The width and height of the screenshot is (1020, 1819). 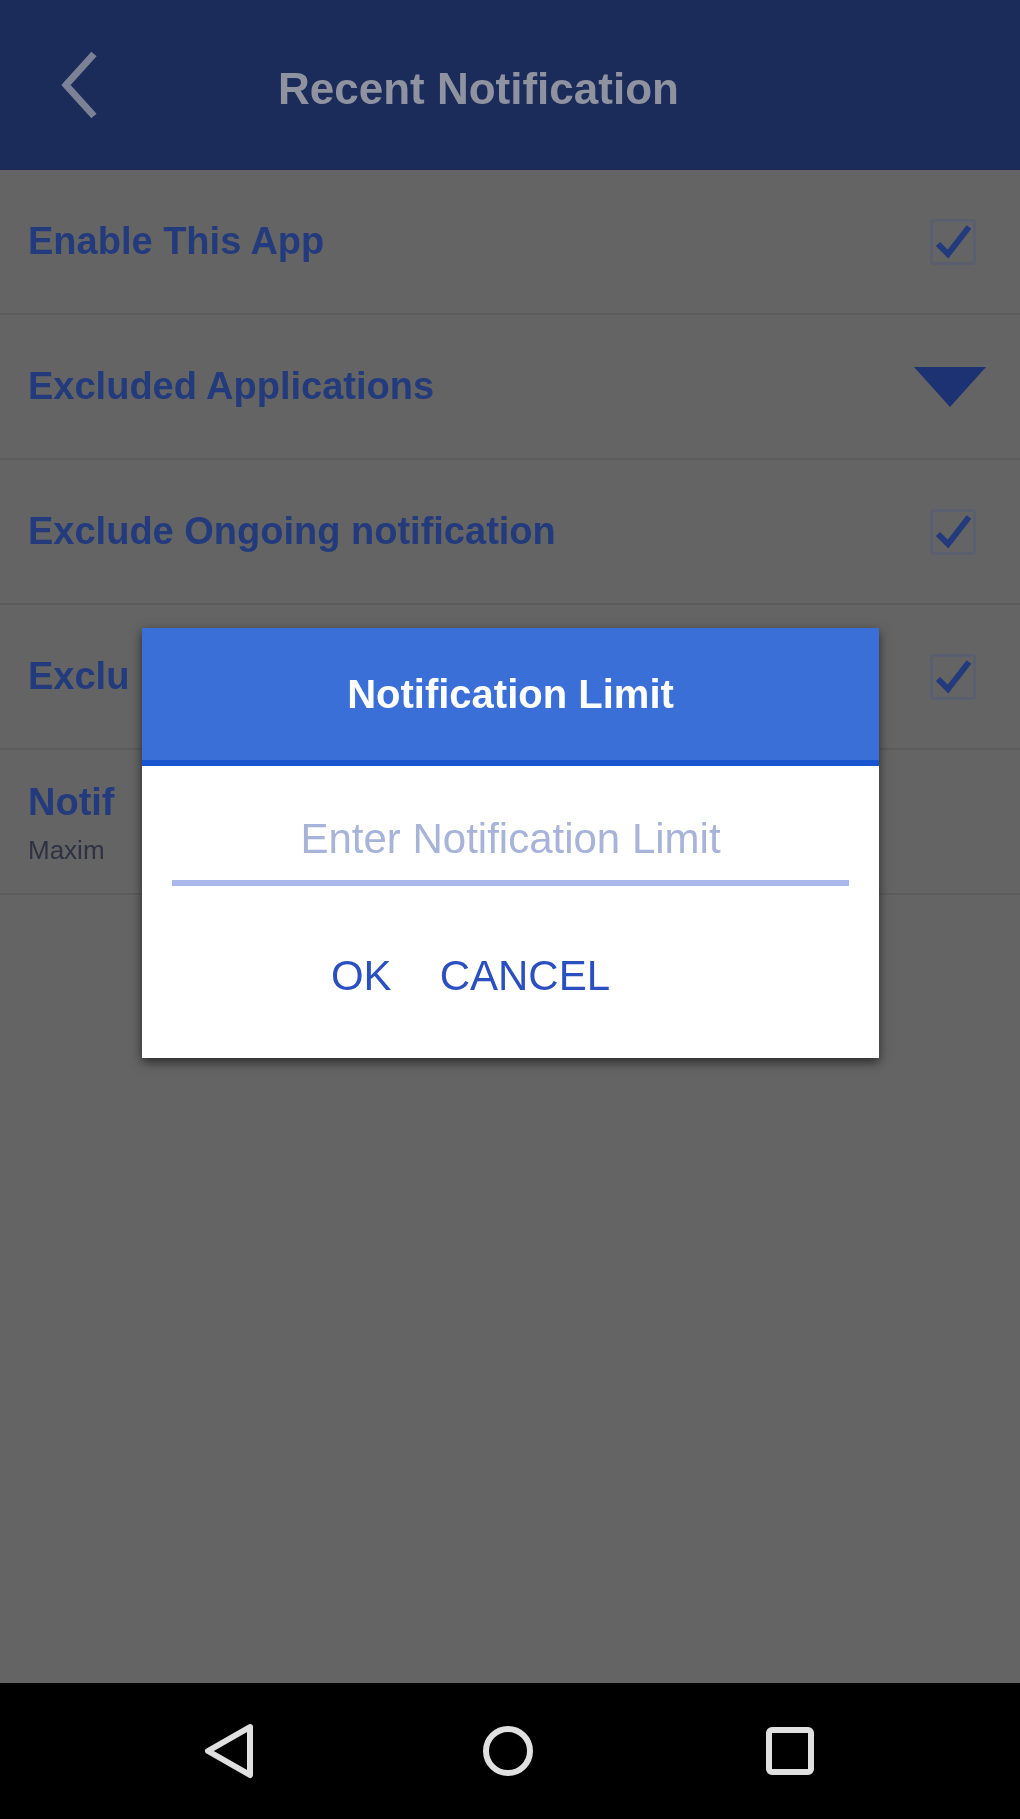 What do you see at coordinates (508, 1751) in the screenshot?
I see `home-nav-icon` at bounding box center [508, 1751].